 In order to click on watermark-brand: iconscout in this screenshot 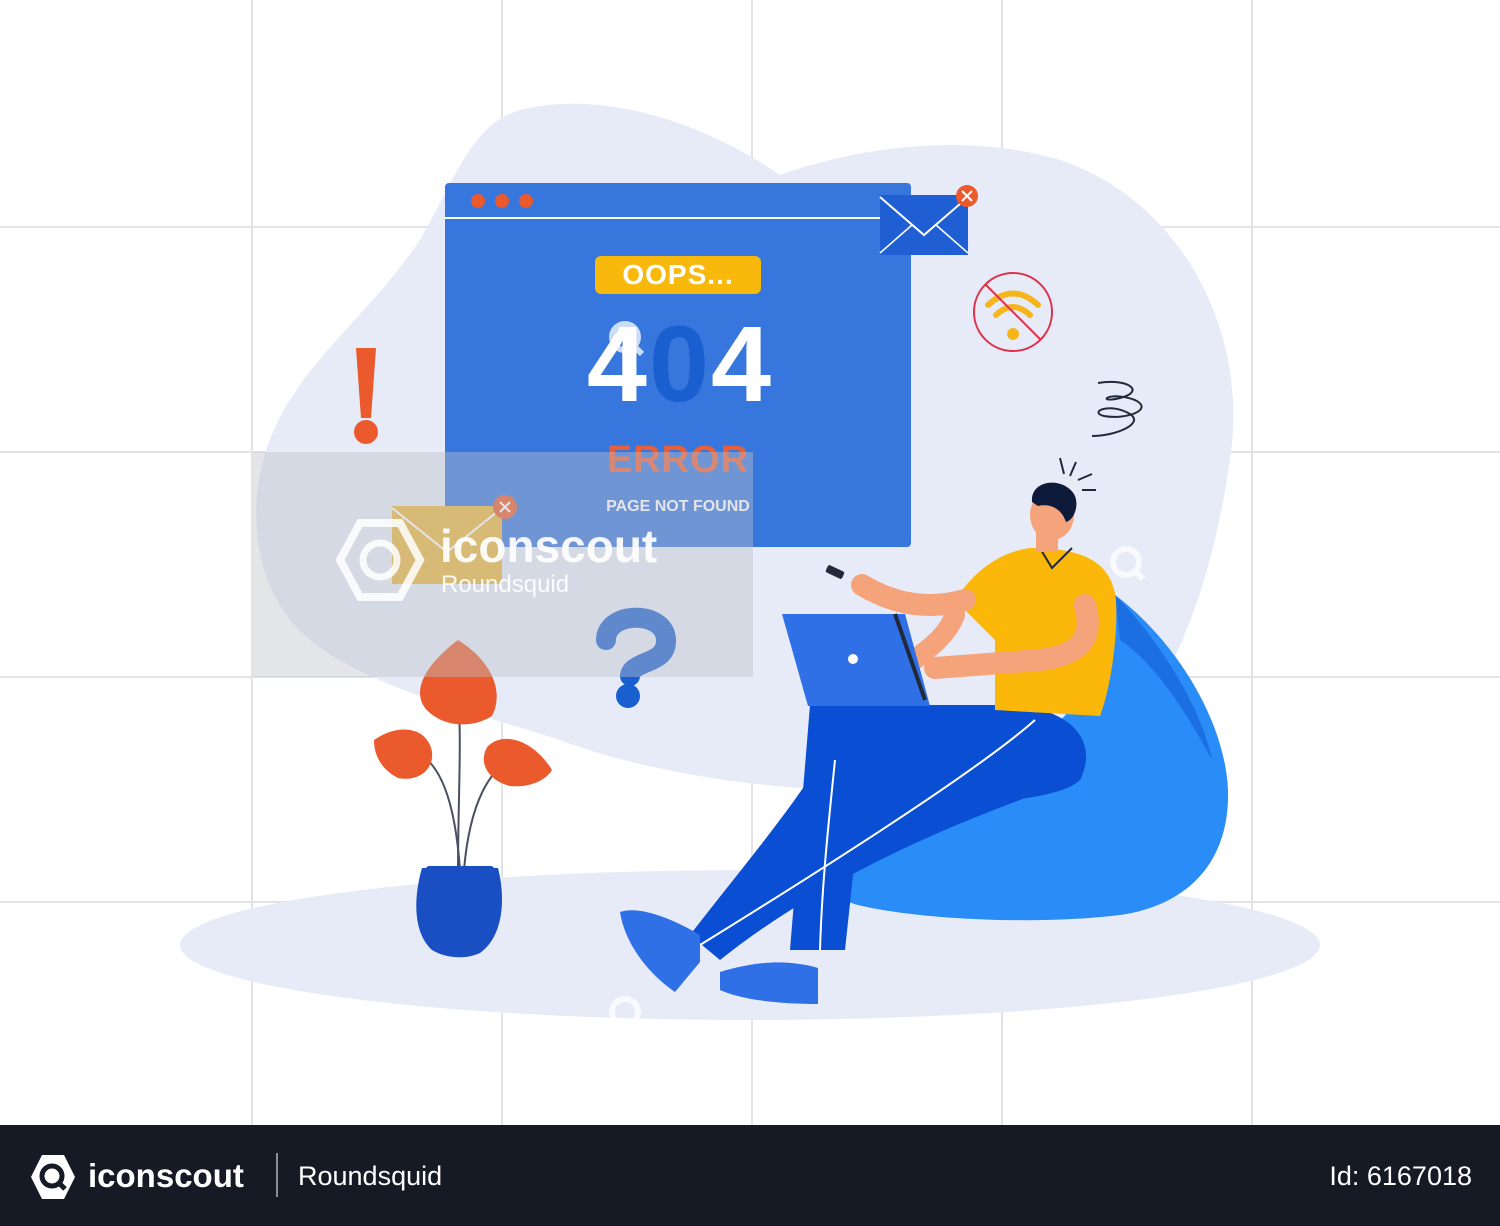, I will do `click(549, 546)`.